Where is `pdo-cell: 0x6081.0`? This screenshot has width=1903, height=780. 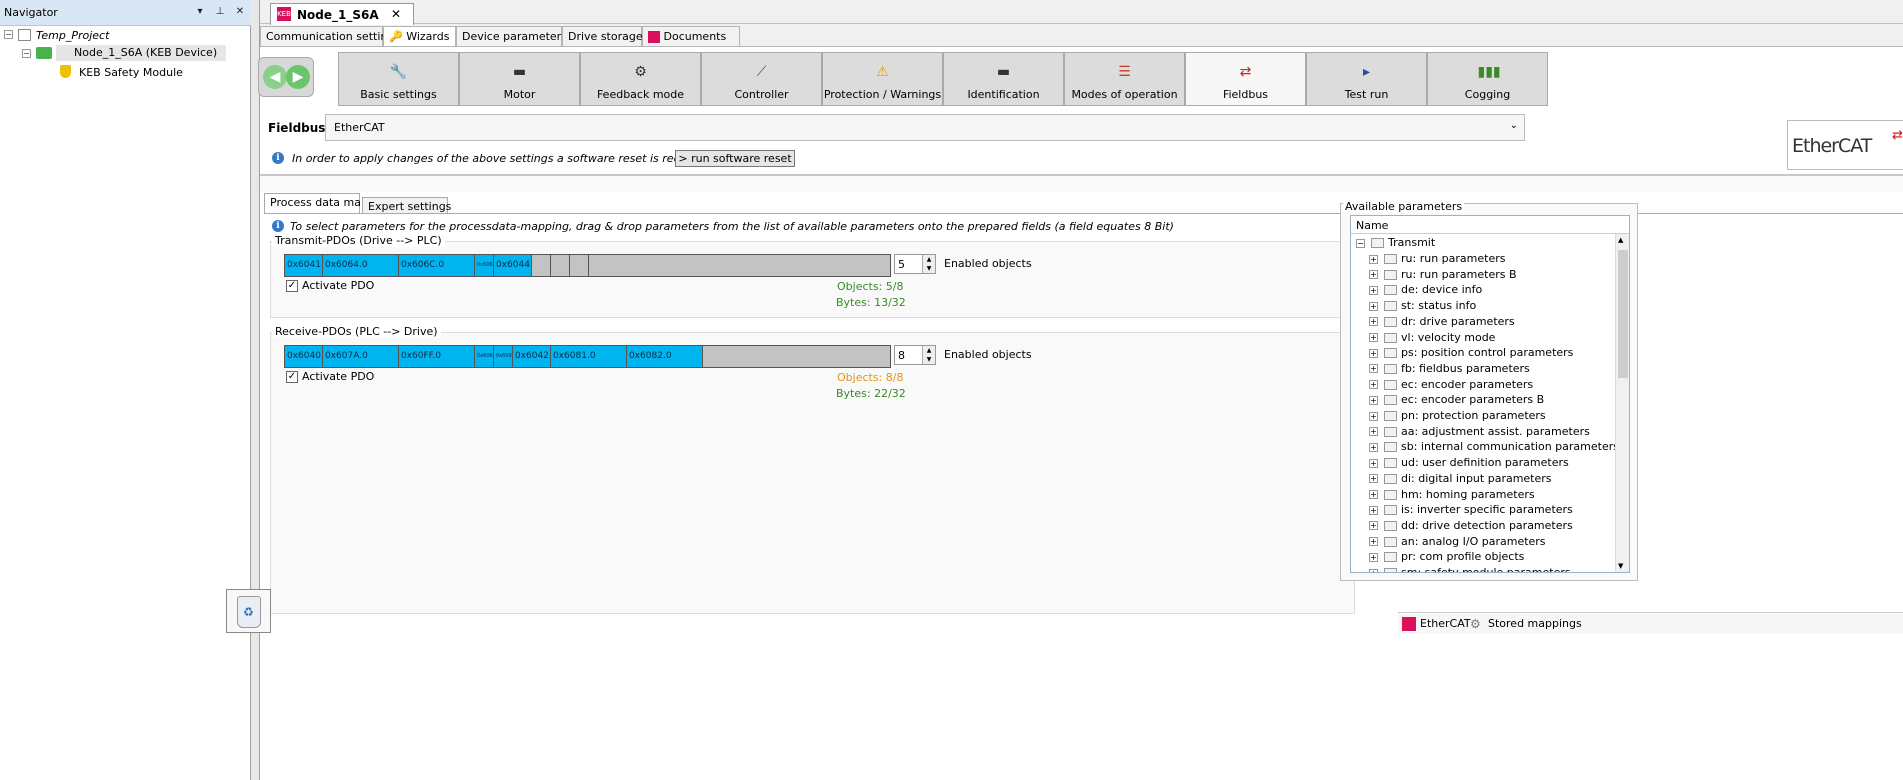
pdo-cell: 0x6081.0 is located at coordinates (589, 356).